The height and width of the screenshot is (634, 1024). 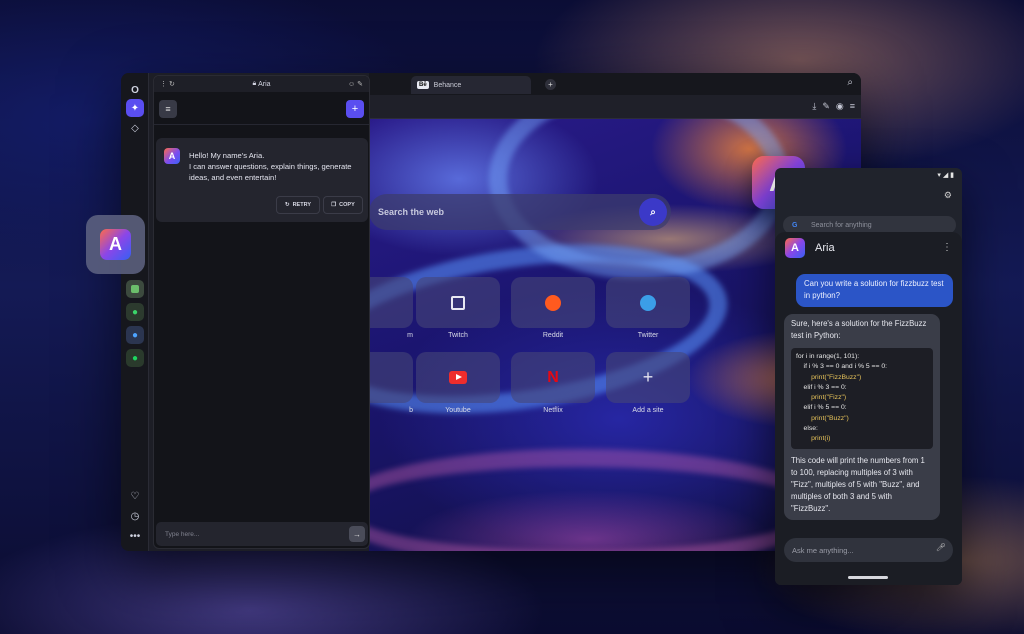 What do you see at coordinates (821, 408) in the screenshot?
I see `code-line: elif i % 5 == 0:` at bounding box center [821, 408].